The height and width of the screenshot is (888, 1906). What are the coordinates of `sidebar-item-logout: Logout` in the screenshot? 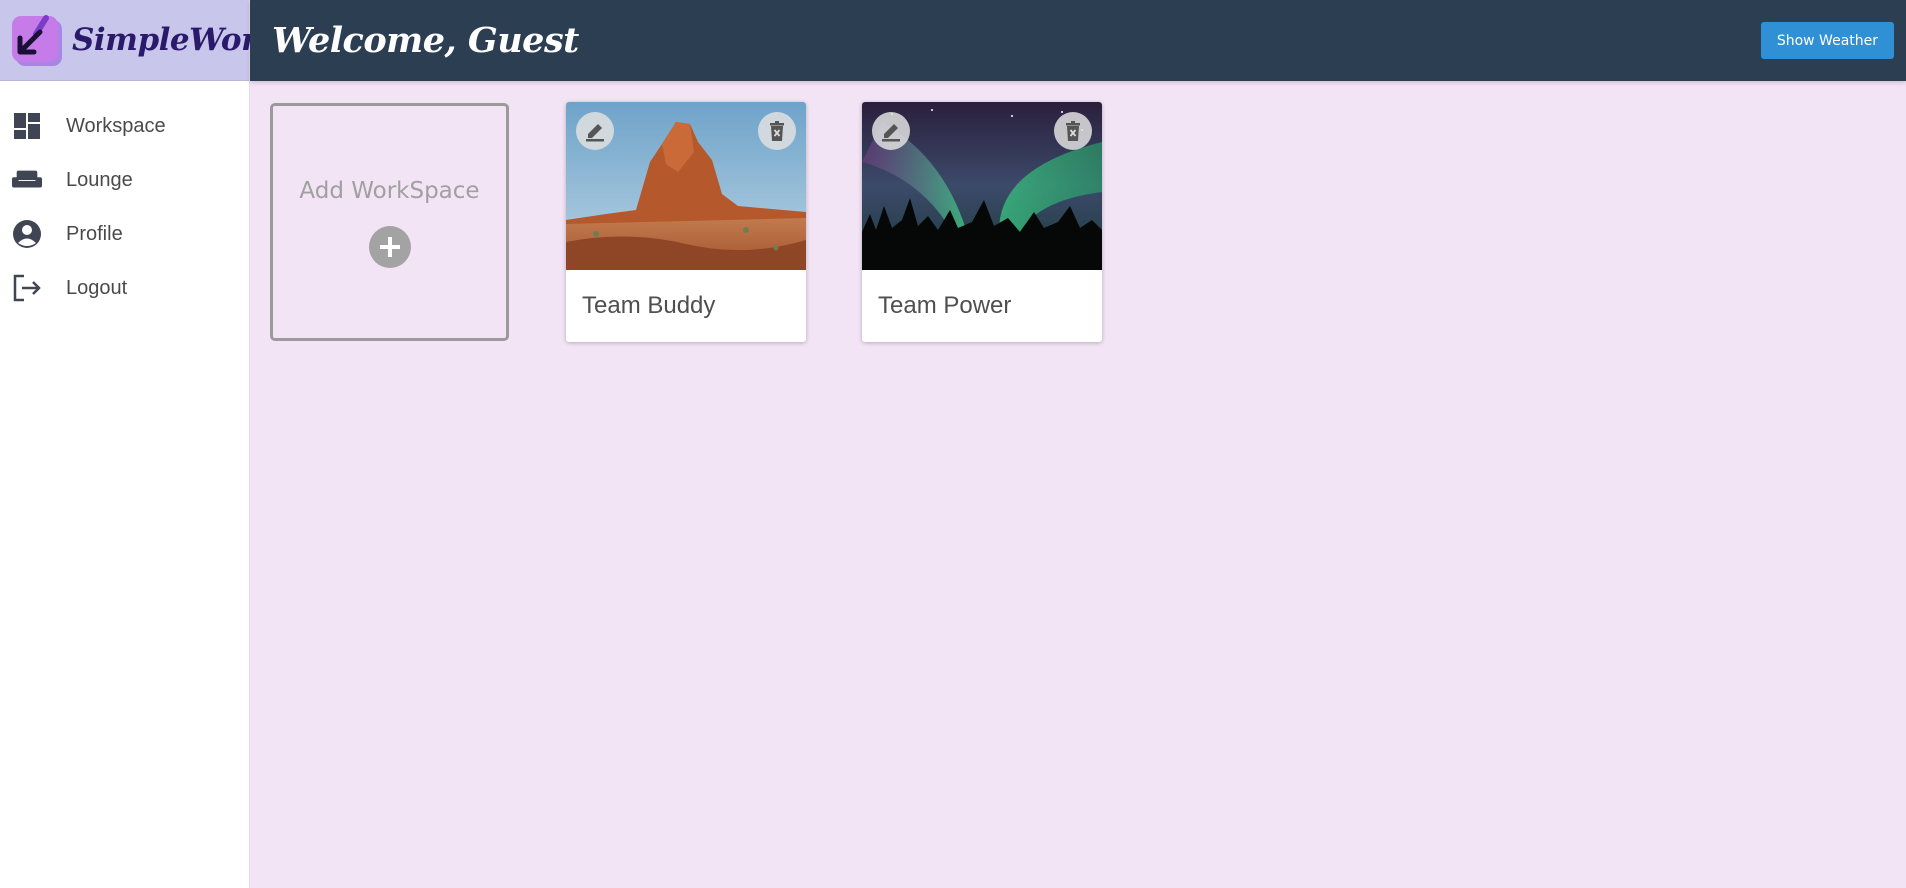 It's located at (124, 288).